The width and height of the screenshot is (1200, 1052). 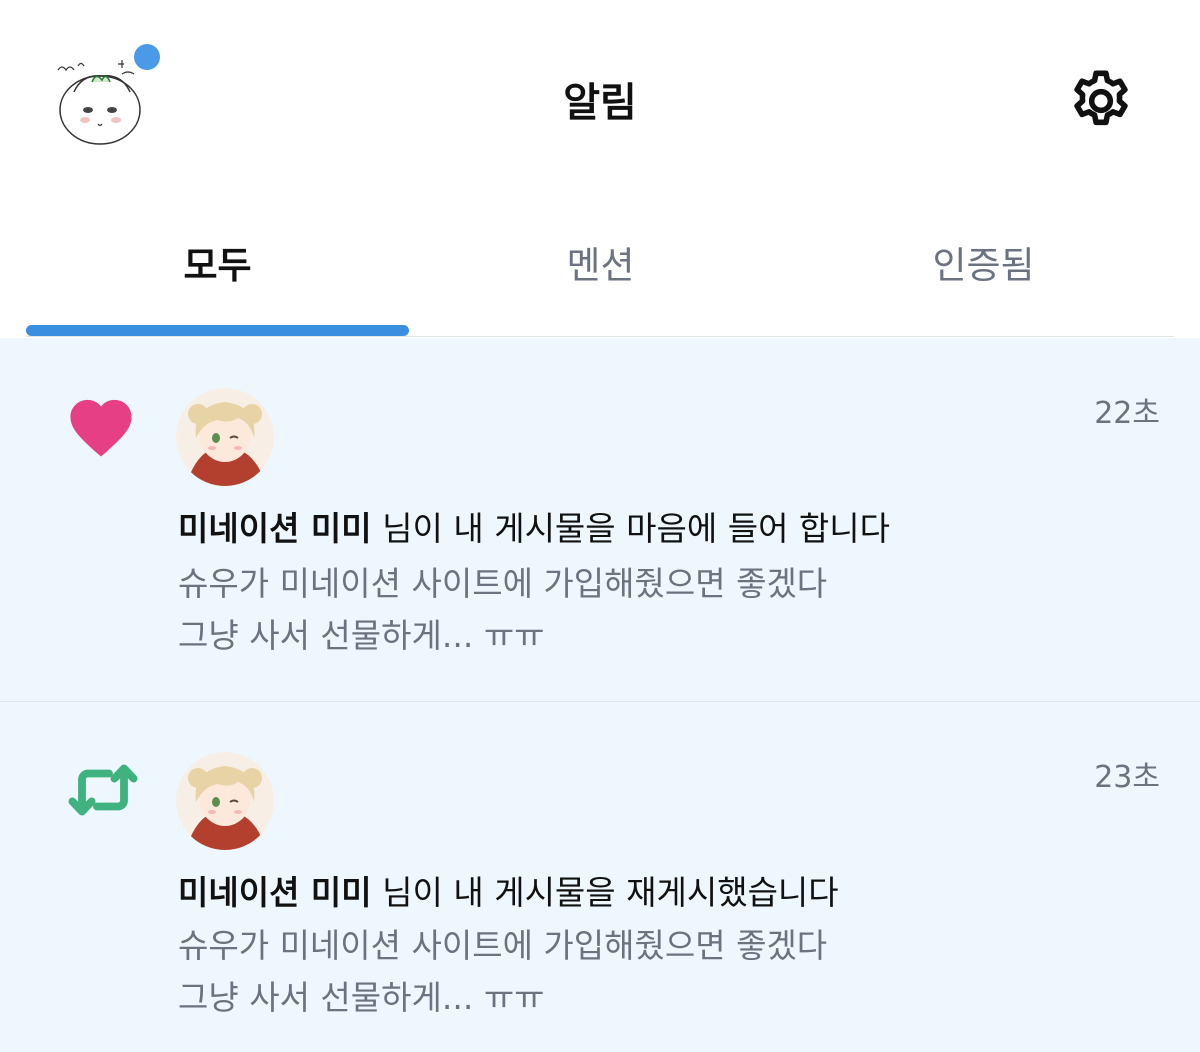 What do you see at coordinates (102, 792) in the screenshot?
I see `repost-icon` at bounding box center [102, 792].